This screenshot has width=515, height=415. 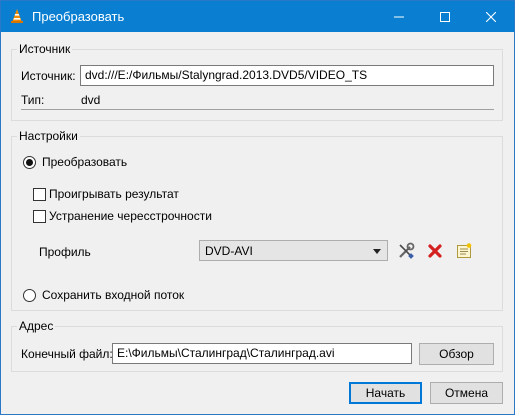 What do you see at coordinates (33, 100) in the screenshot?
I see `type-label: Тип:` at bounding box center [33, 100].